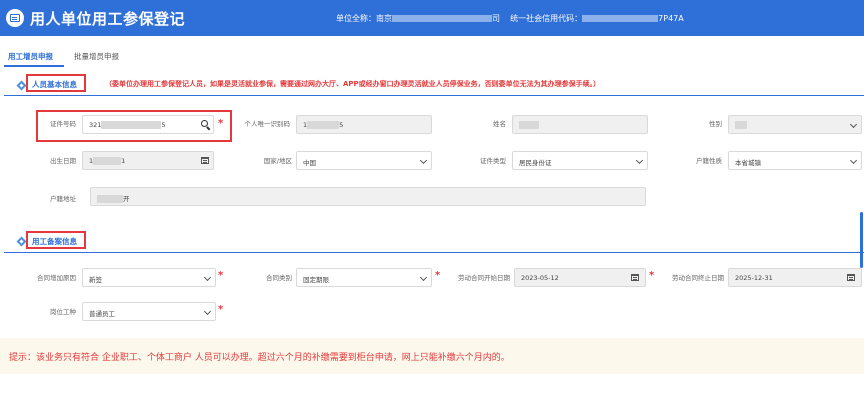  Describe the element at coordinates (110, 199) in the screenshot. I see `redacted-address` at that location.